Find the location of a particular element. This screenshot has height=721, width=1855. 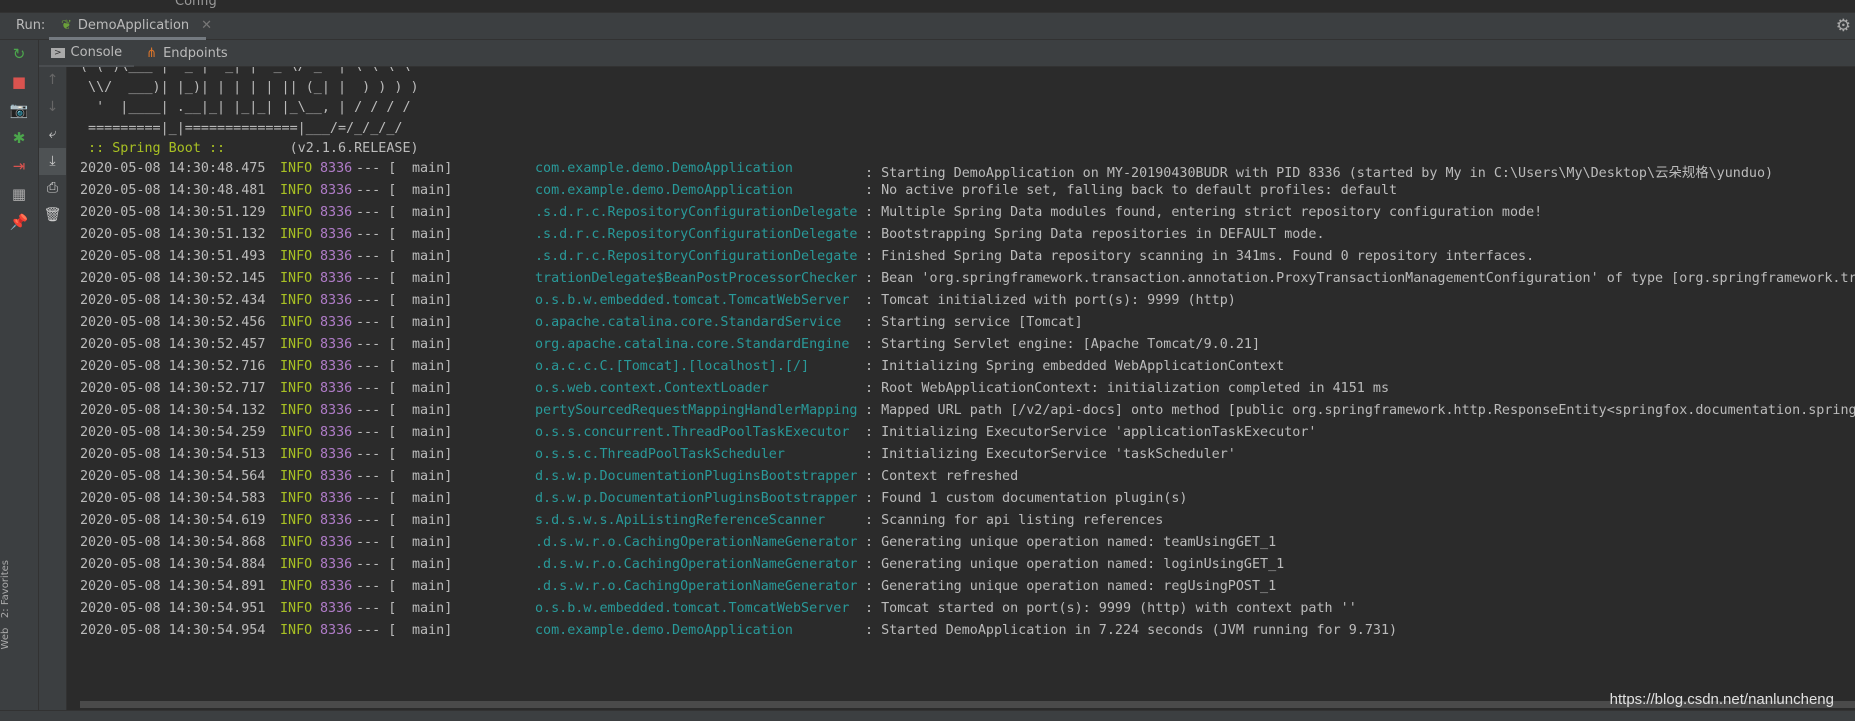

log-logger: o.s.b.w.embedded.tomcat.TomcatWebServer is located at coordinates (692, 608).